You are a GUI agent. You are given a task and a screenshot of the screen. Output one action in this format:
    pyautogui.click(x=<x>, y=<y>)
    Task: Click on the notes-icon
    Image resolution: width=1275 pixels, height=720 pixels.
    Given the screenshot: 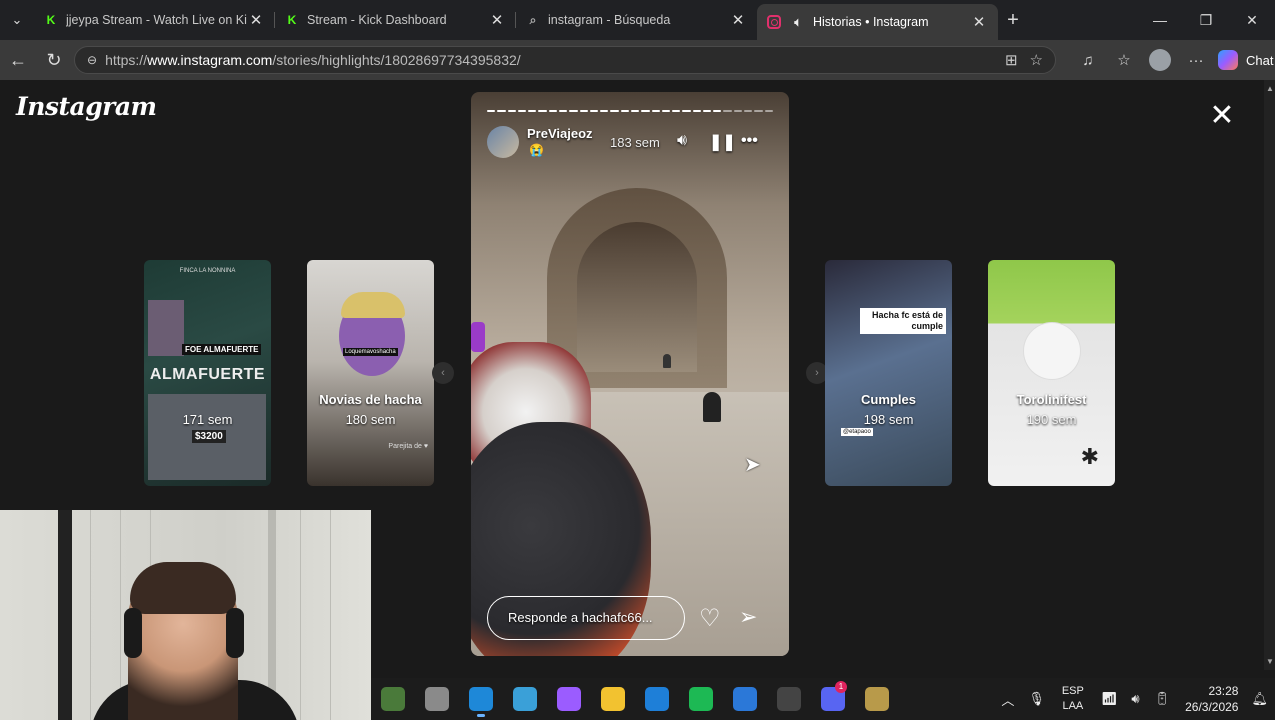 What is the action you would take?
    pyautogui.click(x=657, y=699)
    